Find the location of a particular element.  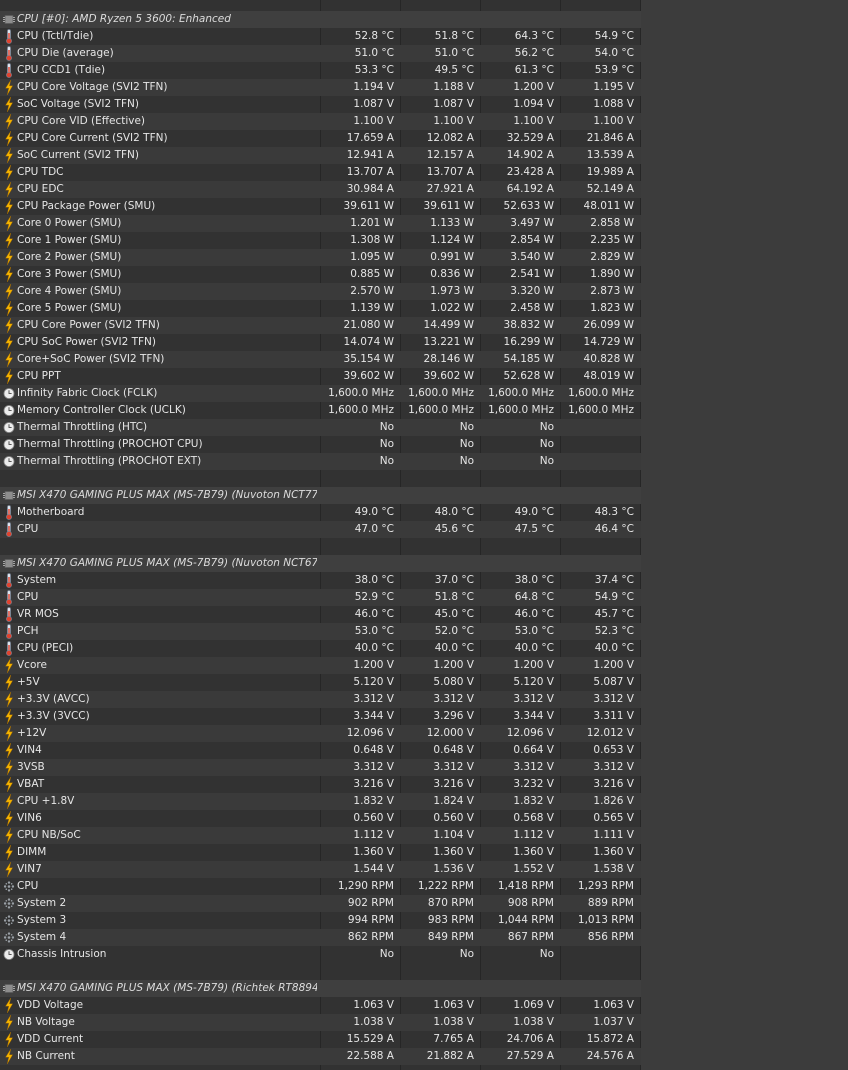

sensor-current-value: 1.100 V is located at coordinates (373, 121).